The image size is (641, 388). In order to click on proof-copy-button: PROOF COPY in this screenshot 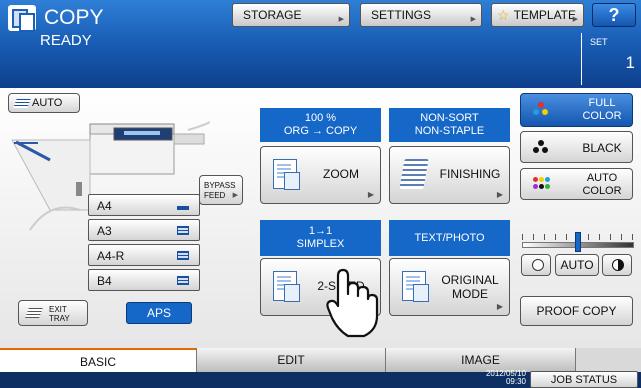, I will do `click(576, 311)`.